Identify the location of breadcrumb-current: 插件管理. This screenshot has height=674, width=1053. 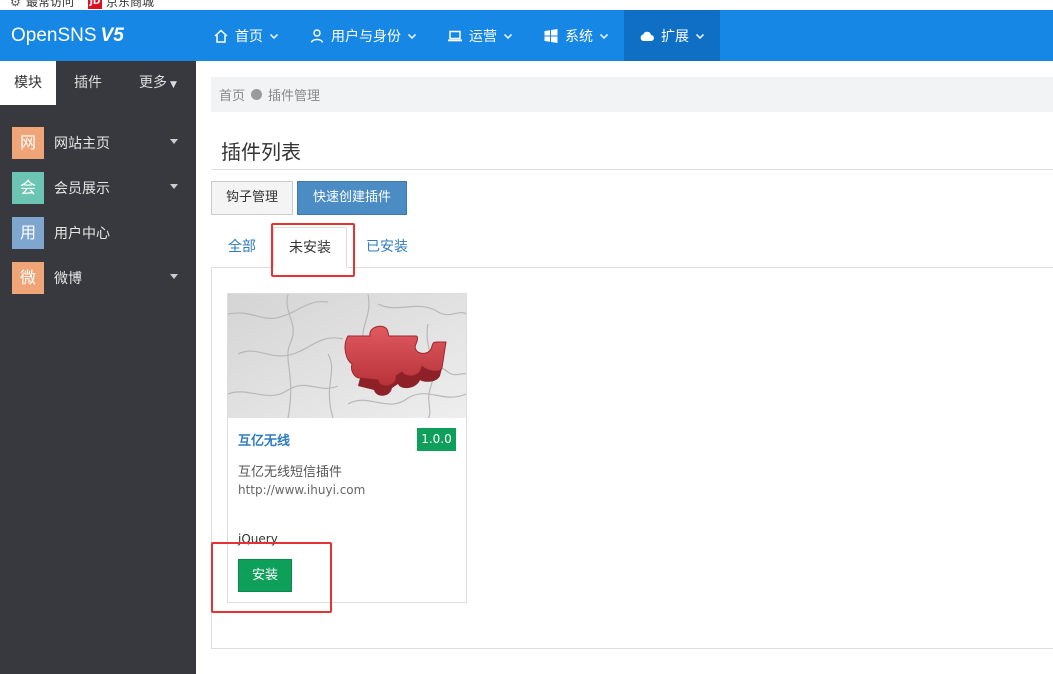
(294, 96).